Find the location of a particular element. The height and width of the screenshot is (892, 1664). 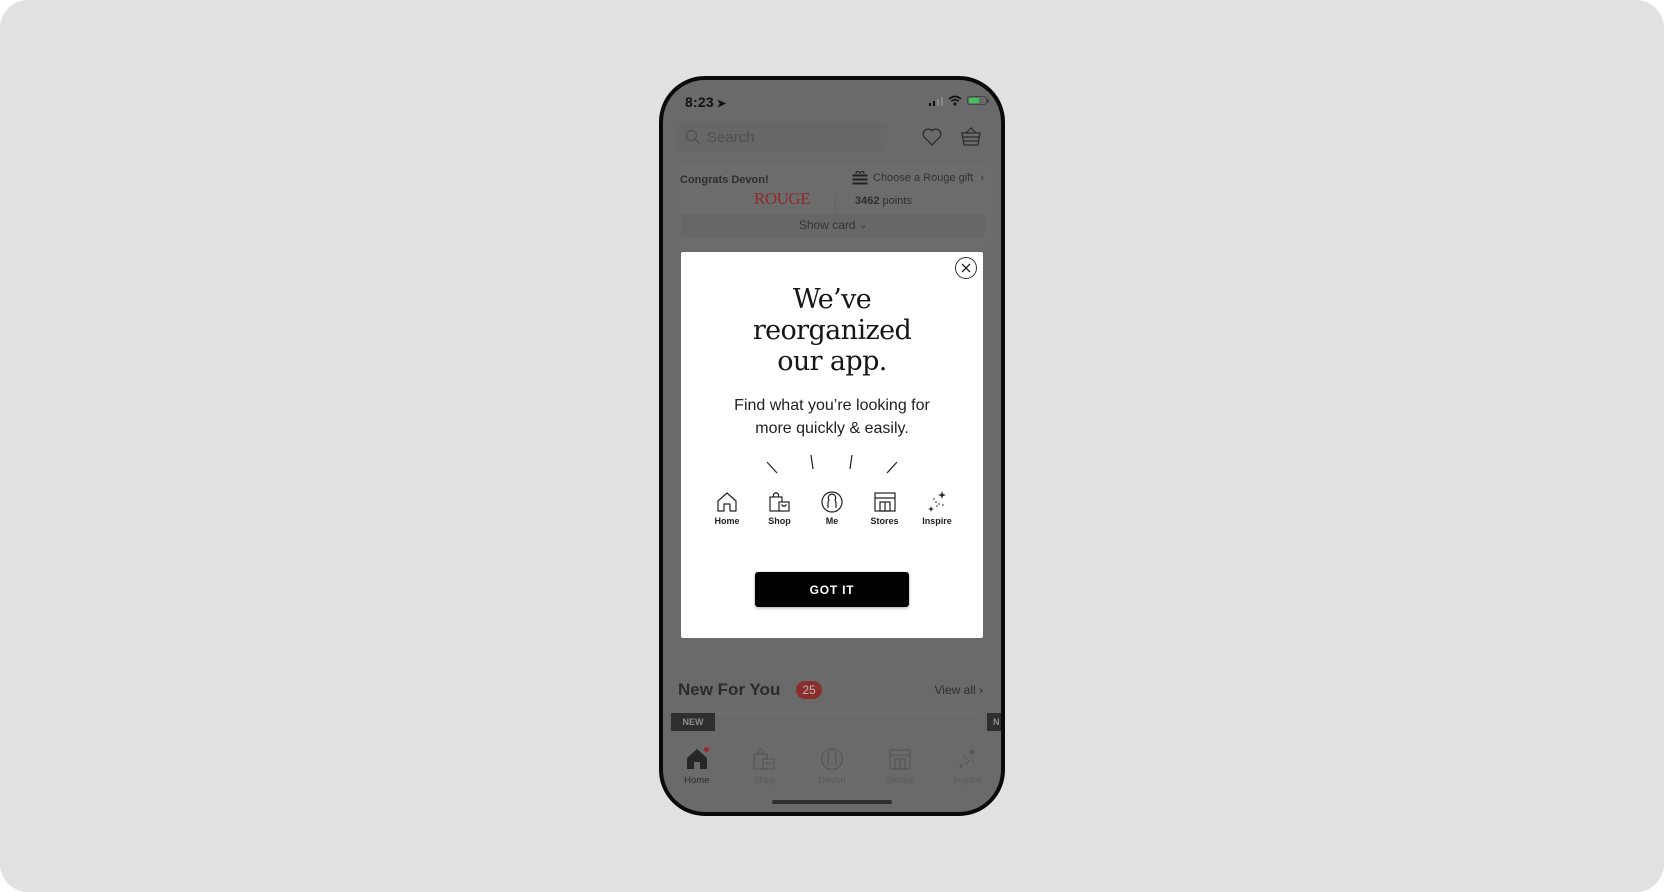

show-card-label: Show card is located at coordinates (827, 225).